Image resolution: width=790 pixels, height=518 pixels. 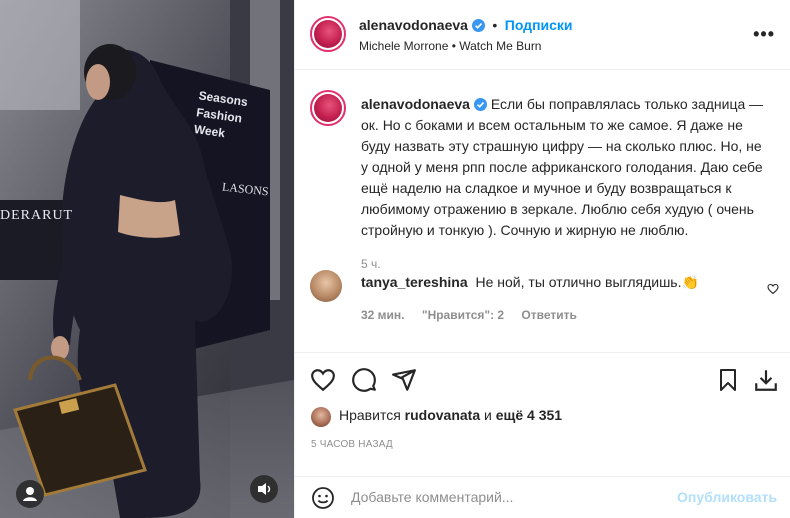 I want to click on publish-button: Опубликовать, so click(x=727, y=497).